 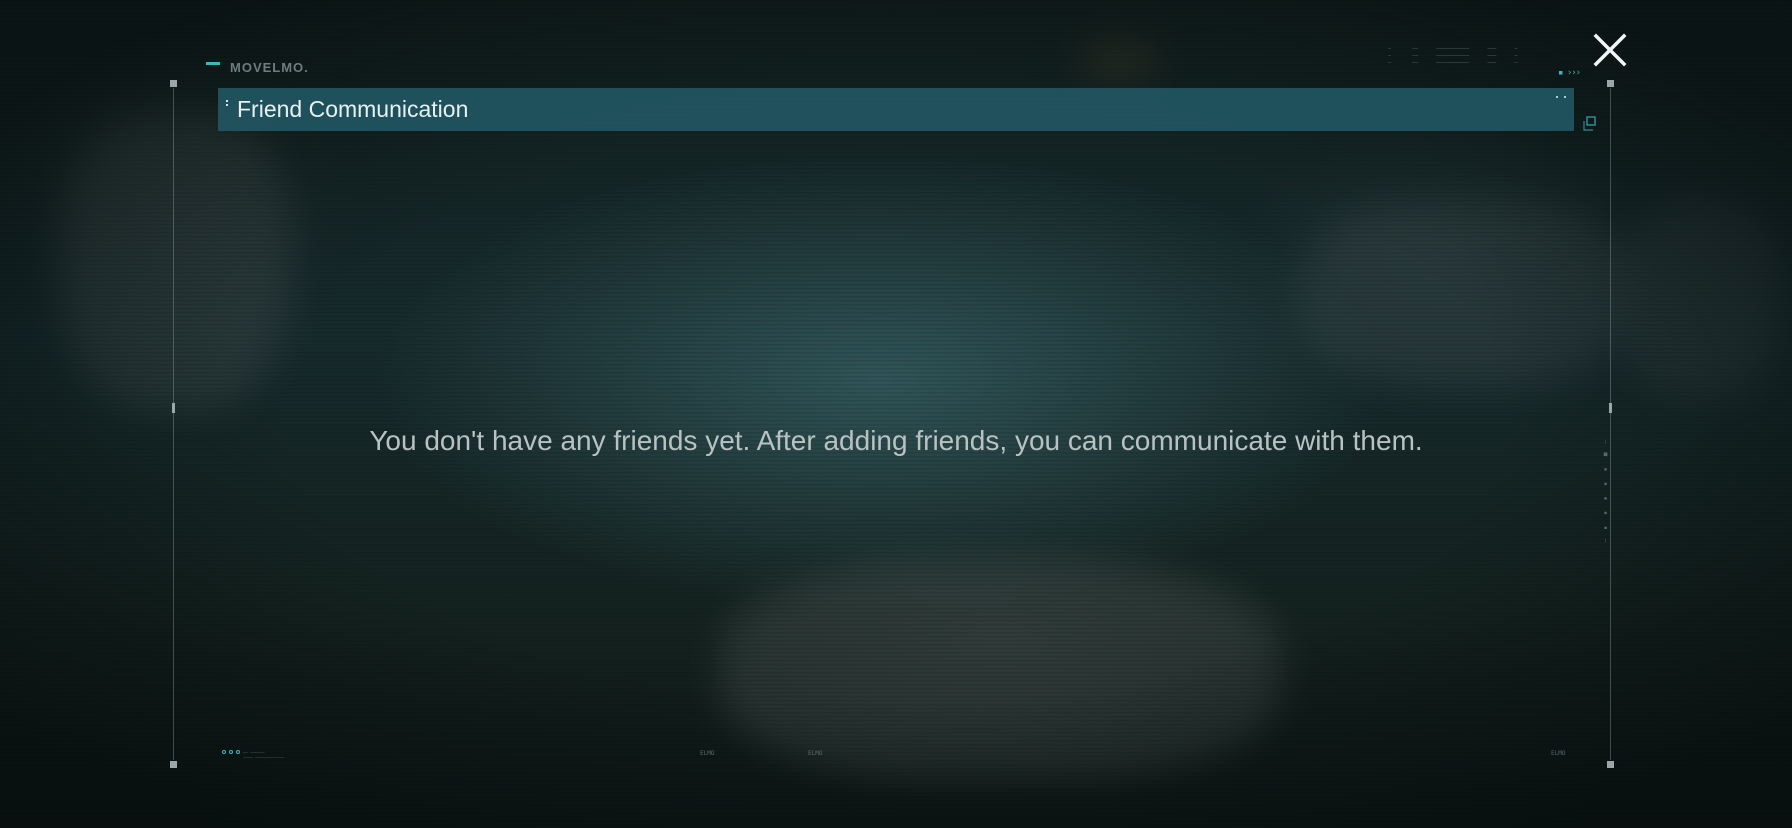 I want to click on expand-button, so click(x=1589, y=124).